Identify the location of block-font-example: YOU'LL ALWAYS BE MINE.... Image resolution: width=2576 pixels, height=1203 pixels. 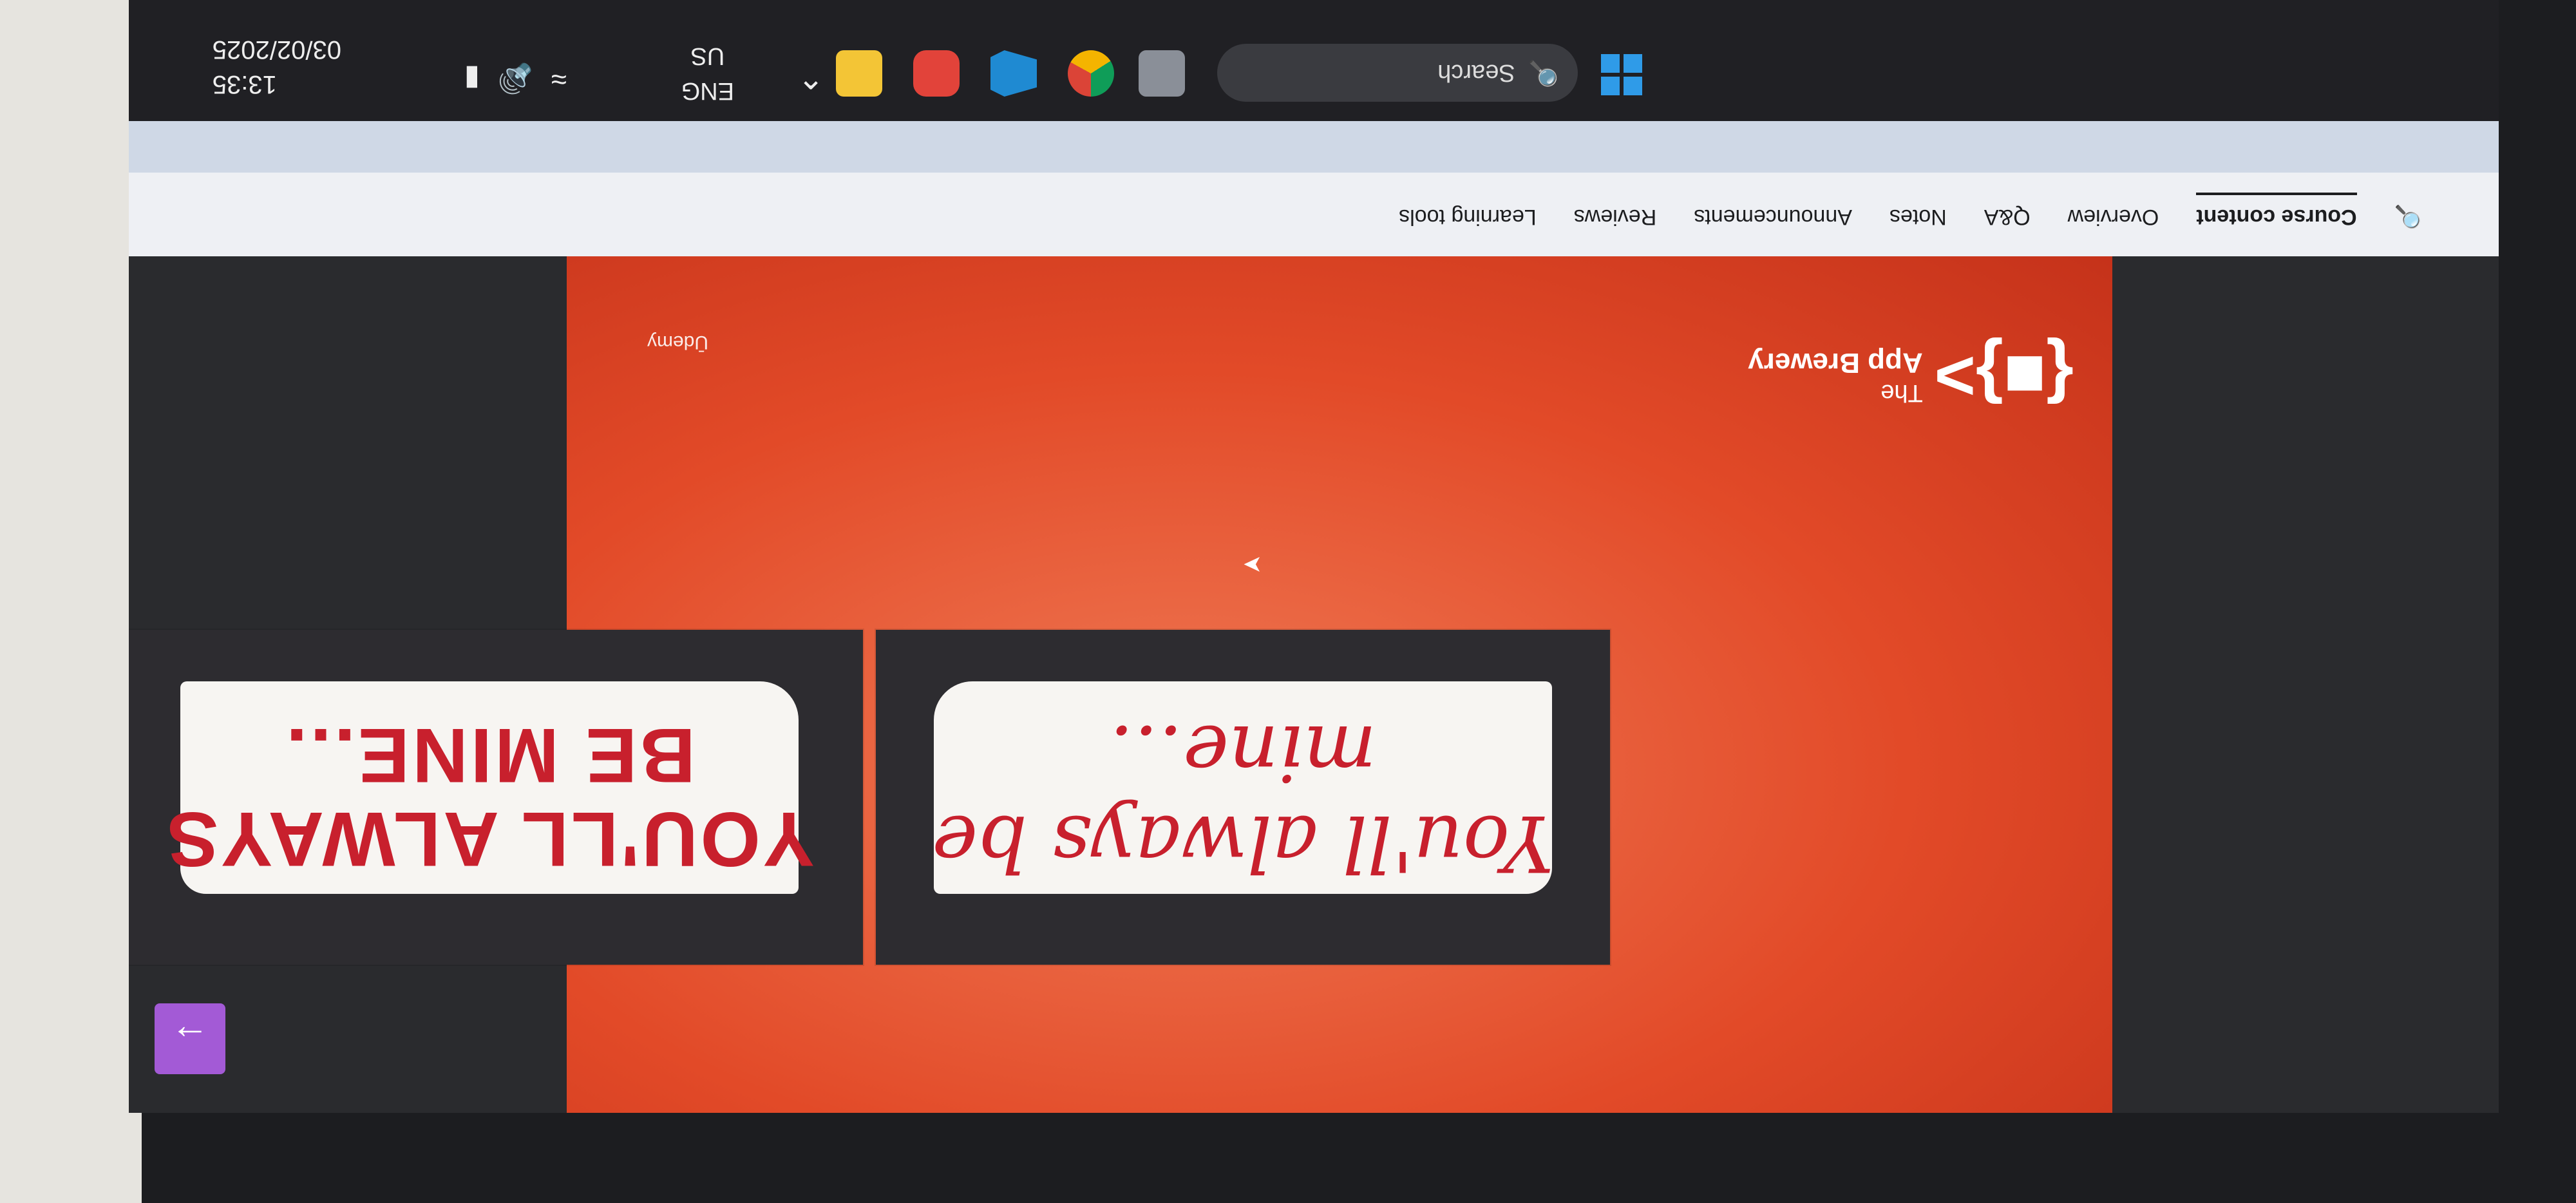
(496, 797).